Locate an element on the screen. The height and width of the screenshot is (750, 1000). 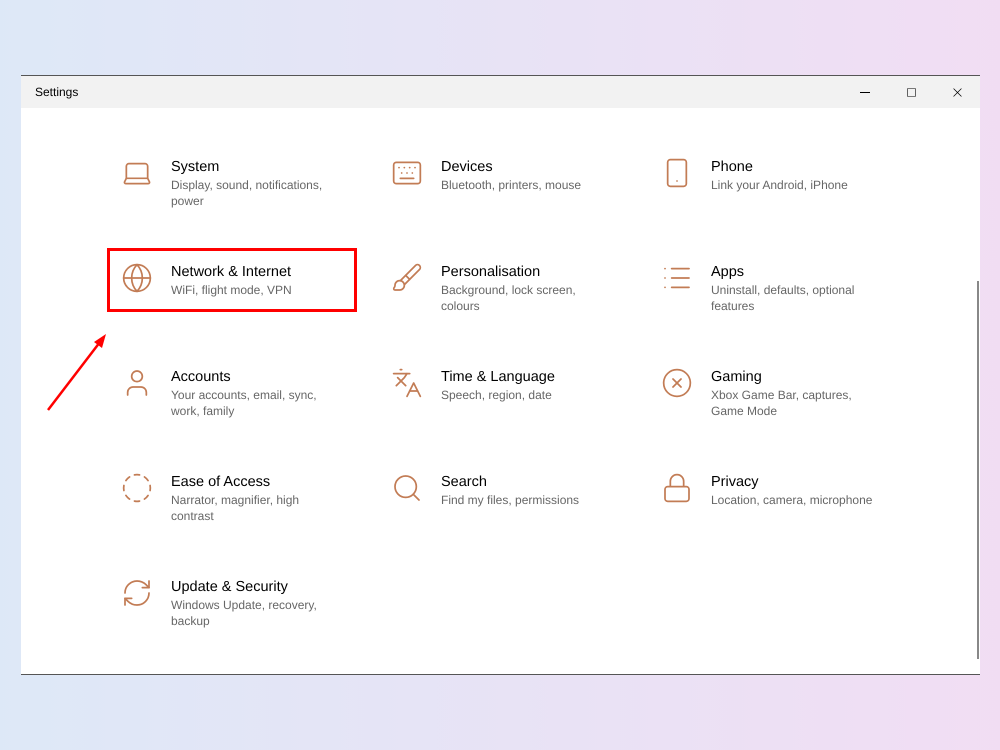
category-description: Display, sound, notifications, power is located at coordinates (247, 193).